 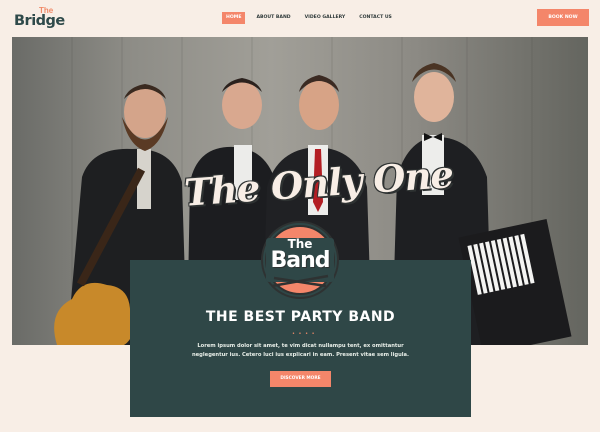 I want to click on badge-main-text: Band, so click(x=300, y=260).